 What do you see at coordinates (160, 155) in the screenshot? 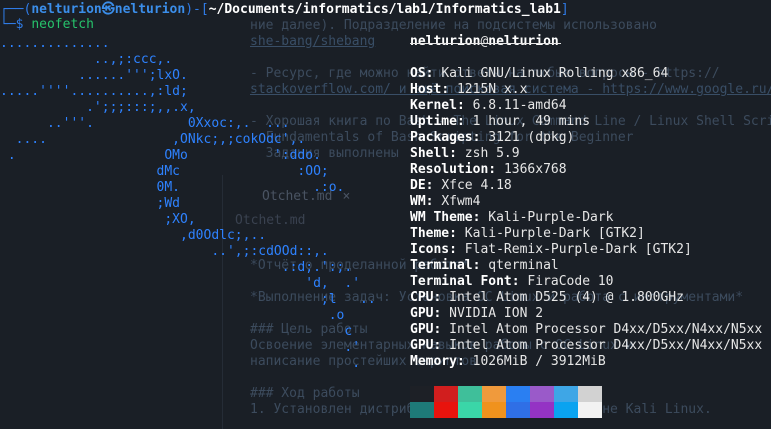
I see `logo-line: . OMo ':ddo.` at bounding box center [160, 155].